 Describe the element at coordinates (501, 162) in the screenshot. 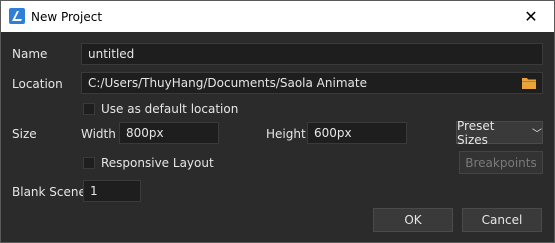

I see `breakpoints-button: Breakpoints` at that location.